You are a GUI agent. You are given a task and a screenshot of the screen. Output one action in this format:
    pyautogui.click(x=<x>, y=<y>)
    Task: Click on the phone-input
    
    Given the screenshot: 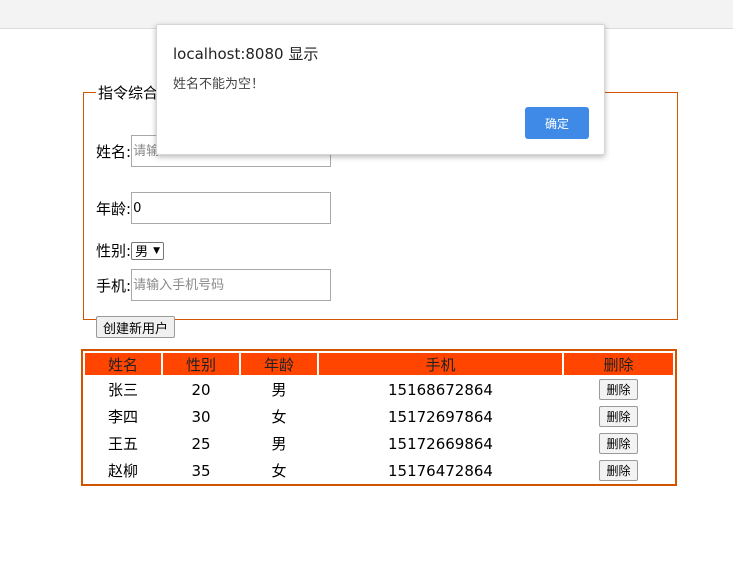 What is the action you would take?
    pyautogui.click(x=231, y=285)
    